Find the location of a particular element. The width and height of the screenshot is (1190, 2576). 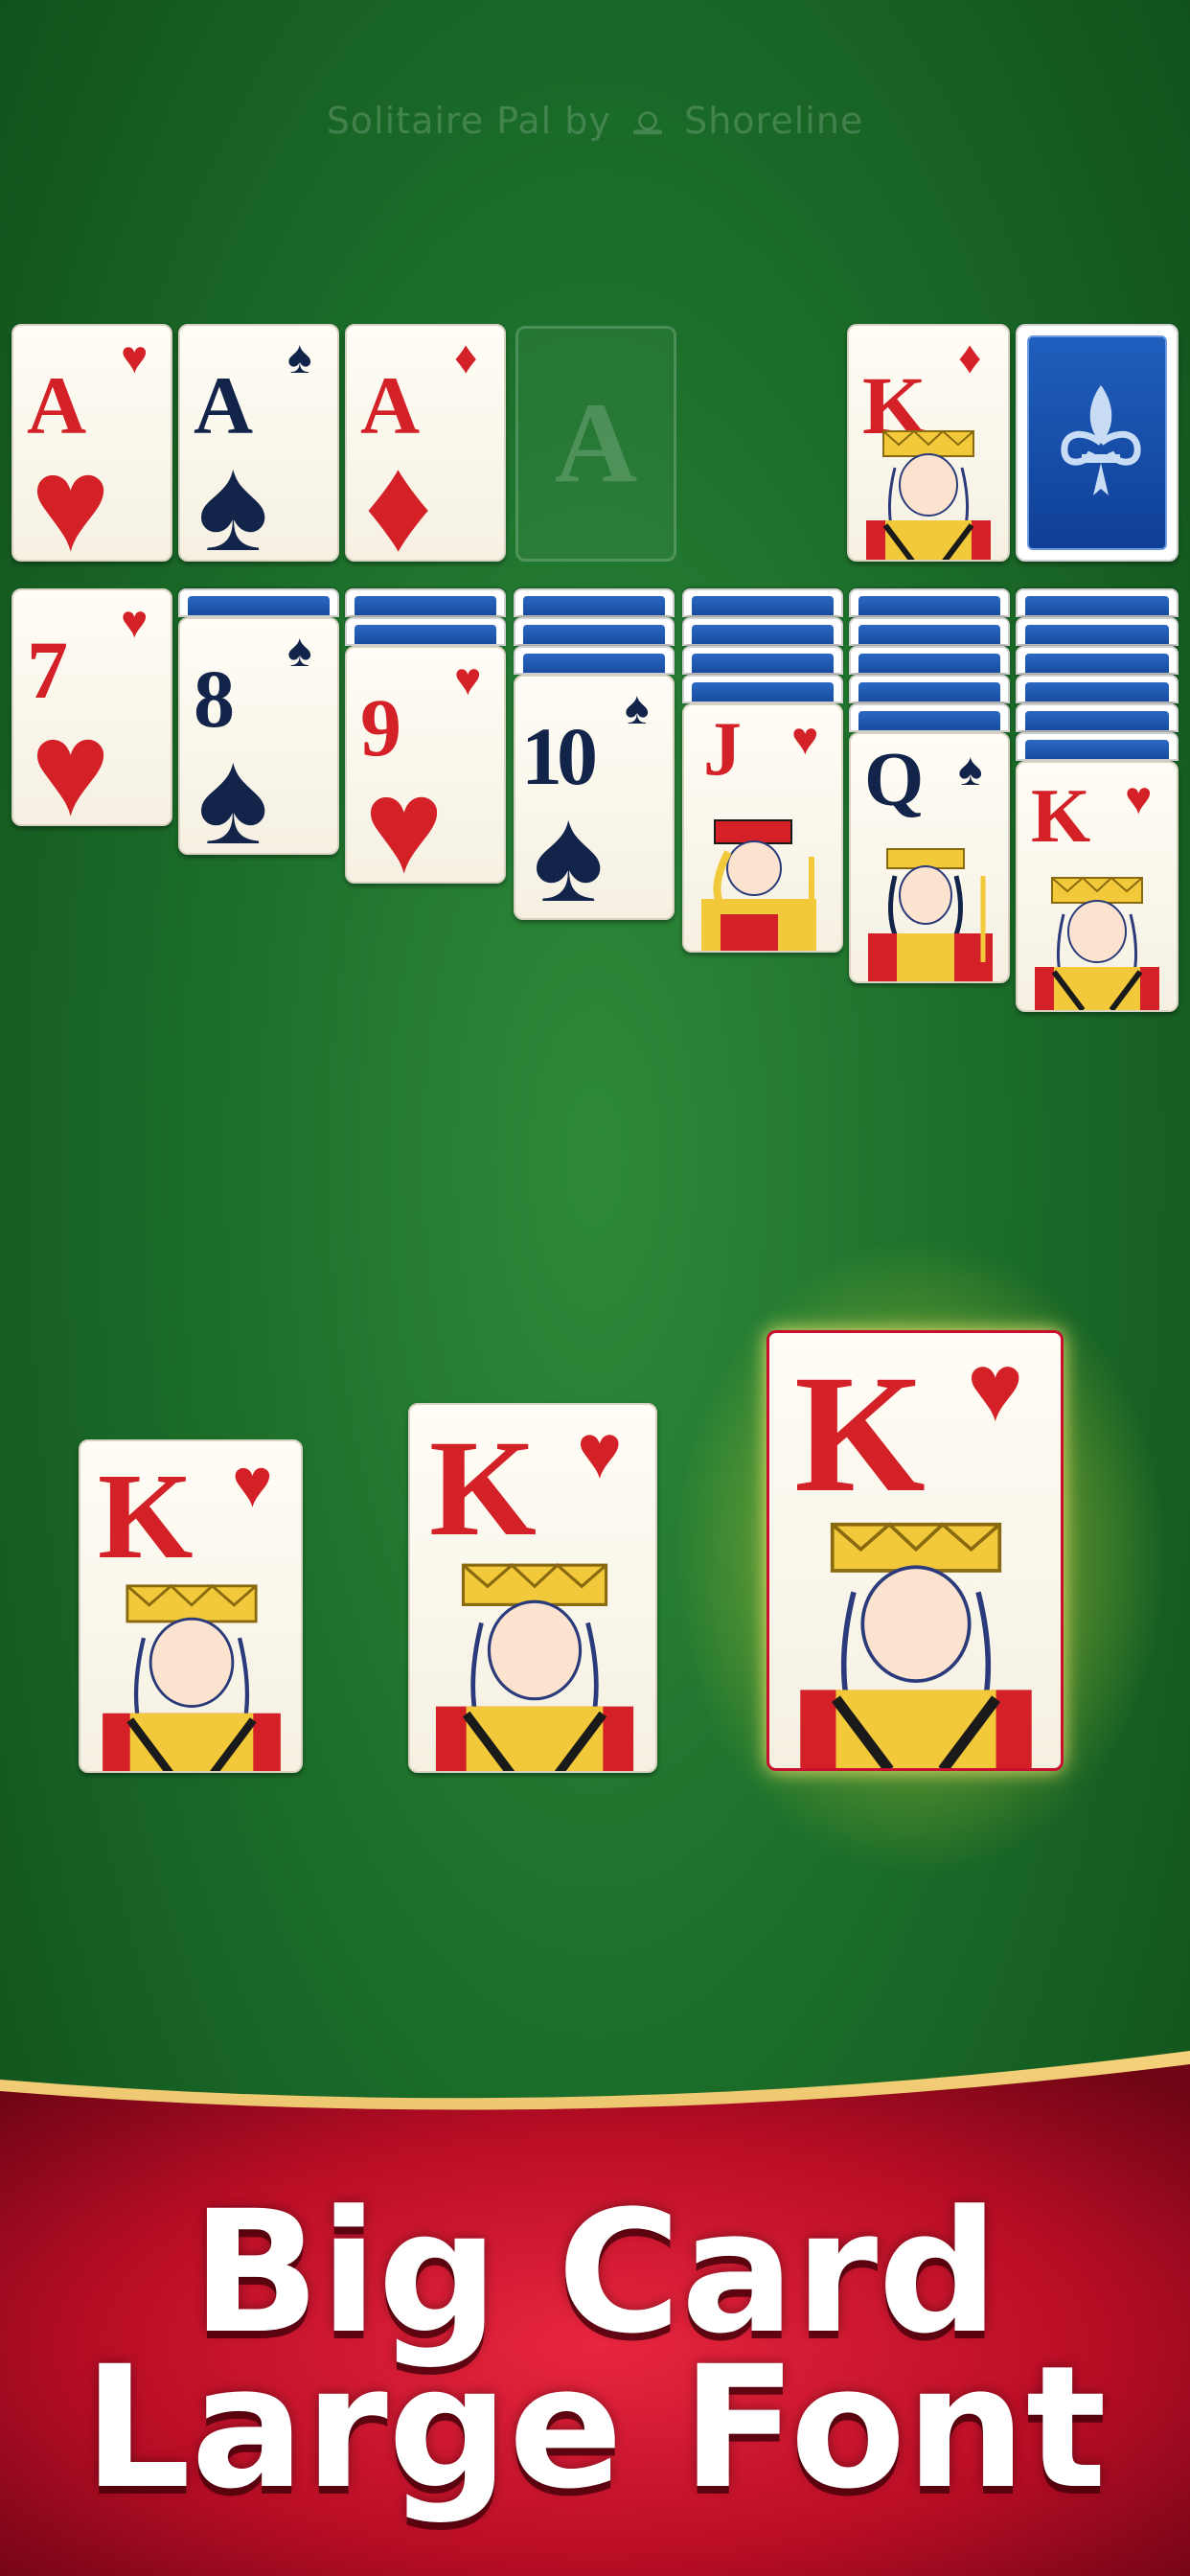

fleur-de-lis-icon is located at coordinates (1101, 440).